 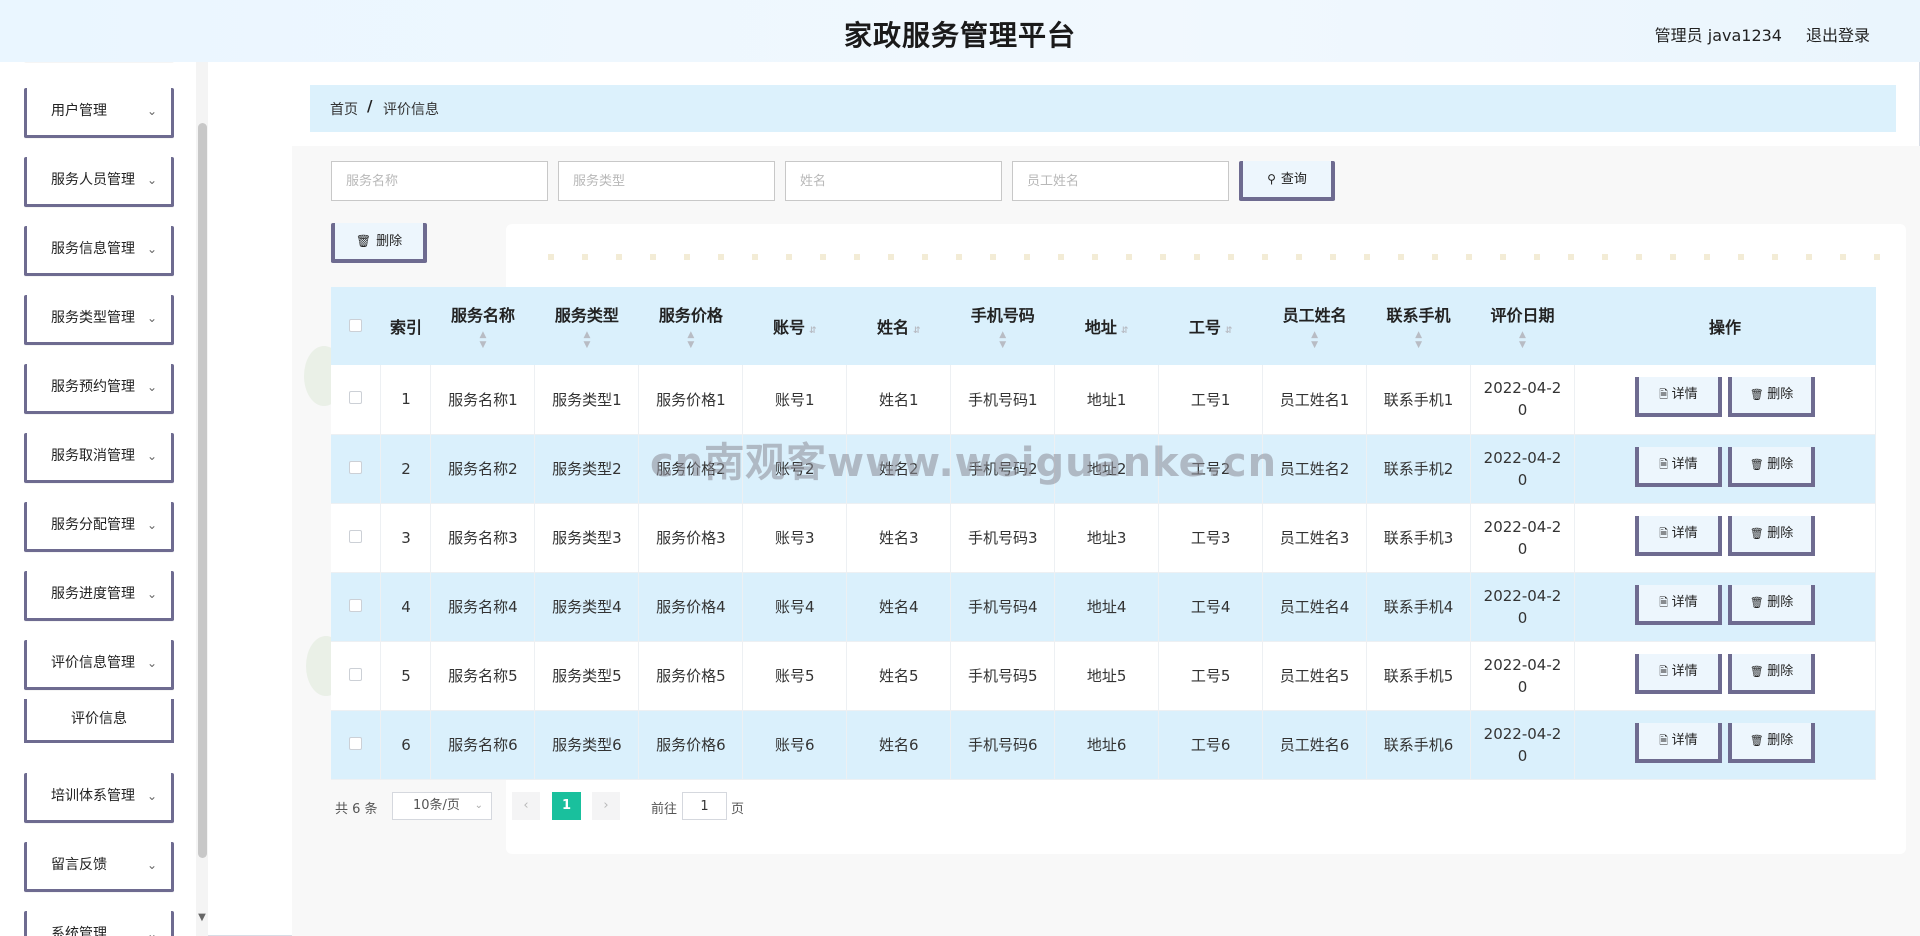 I want to click on service-name-input, so click(x=439, y=181).